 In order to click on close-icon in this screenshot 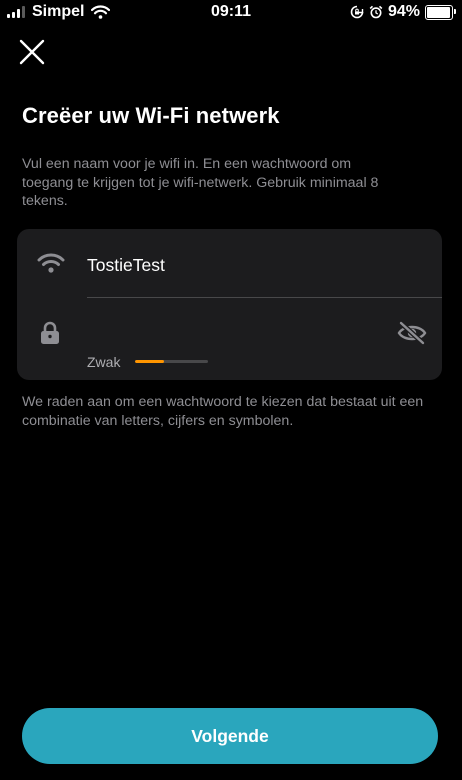, I will do `click(32, 52)`.